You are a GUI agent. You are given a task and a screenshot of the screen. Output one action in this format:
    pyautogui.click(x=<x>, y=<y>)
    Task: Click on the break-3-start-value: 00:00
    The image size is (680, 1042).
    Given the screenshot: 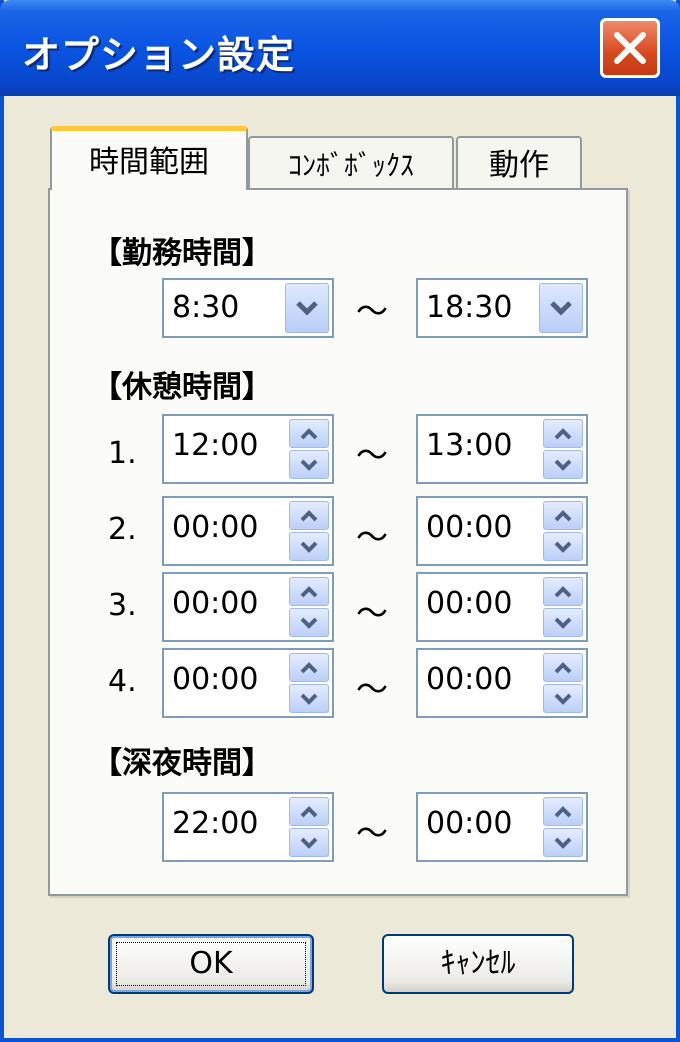 What is the action you would take?
    pyautogui.click(x=215, y=603)
    